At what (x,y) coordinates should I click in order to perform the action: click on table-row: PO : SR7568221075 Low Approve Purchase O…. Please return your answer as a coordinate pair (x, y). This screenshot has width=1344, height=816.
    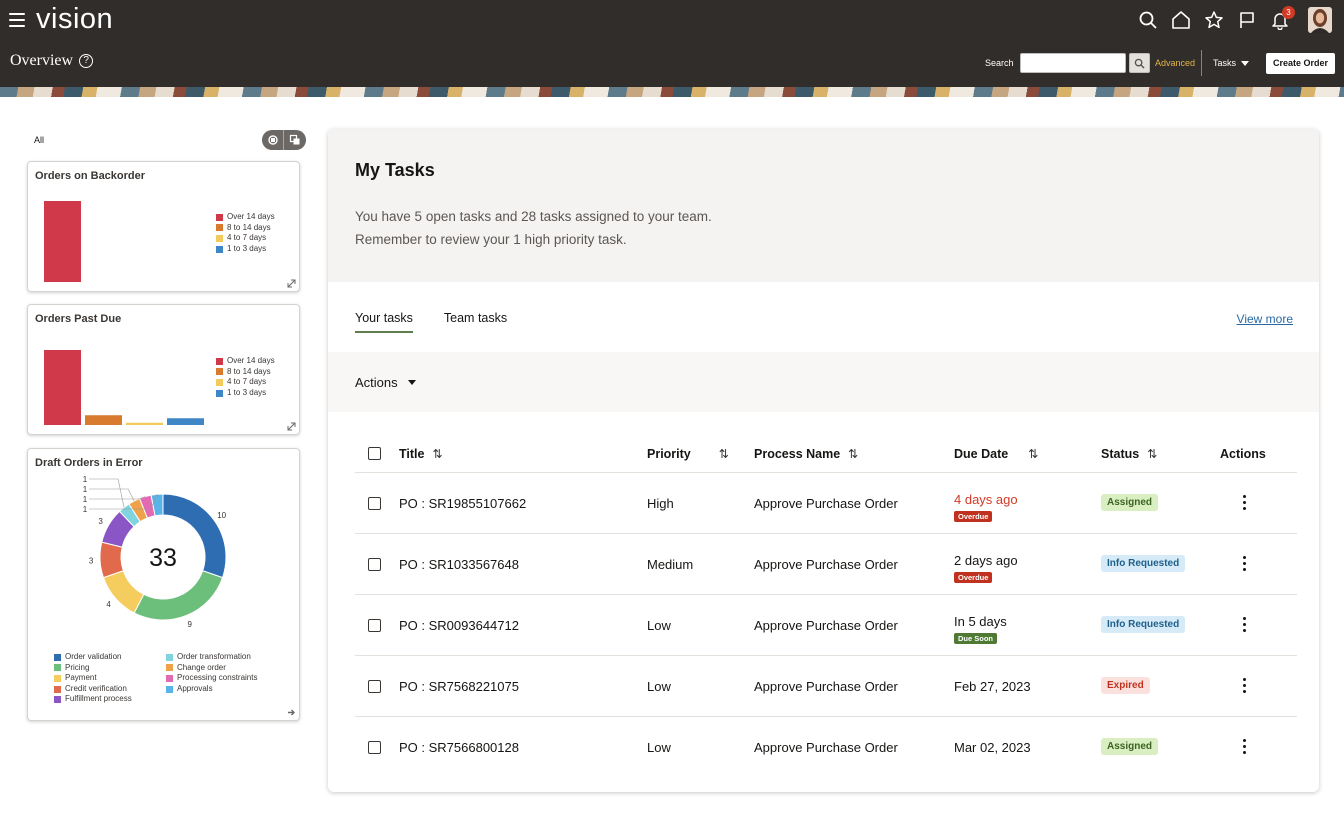
    Looking at the image, I should click on (826, 686).